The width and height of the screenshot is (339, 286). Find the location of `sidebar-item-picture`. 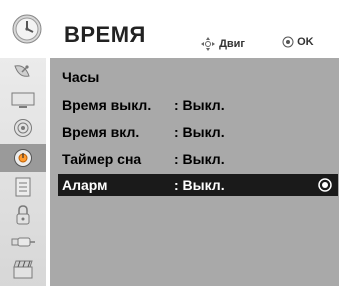

sidebar-item-picture is located at coordinates (23, 100).